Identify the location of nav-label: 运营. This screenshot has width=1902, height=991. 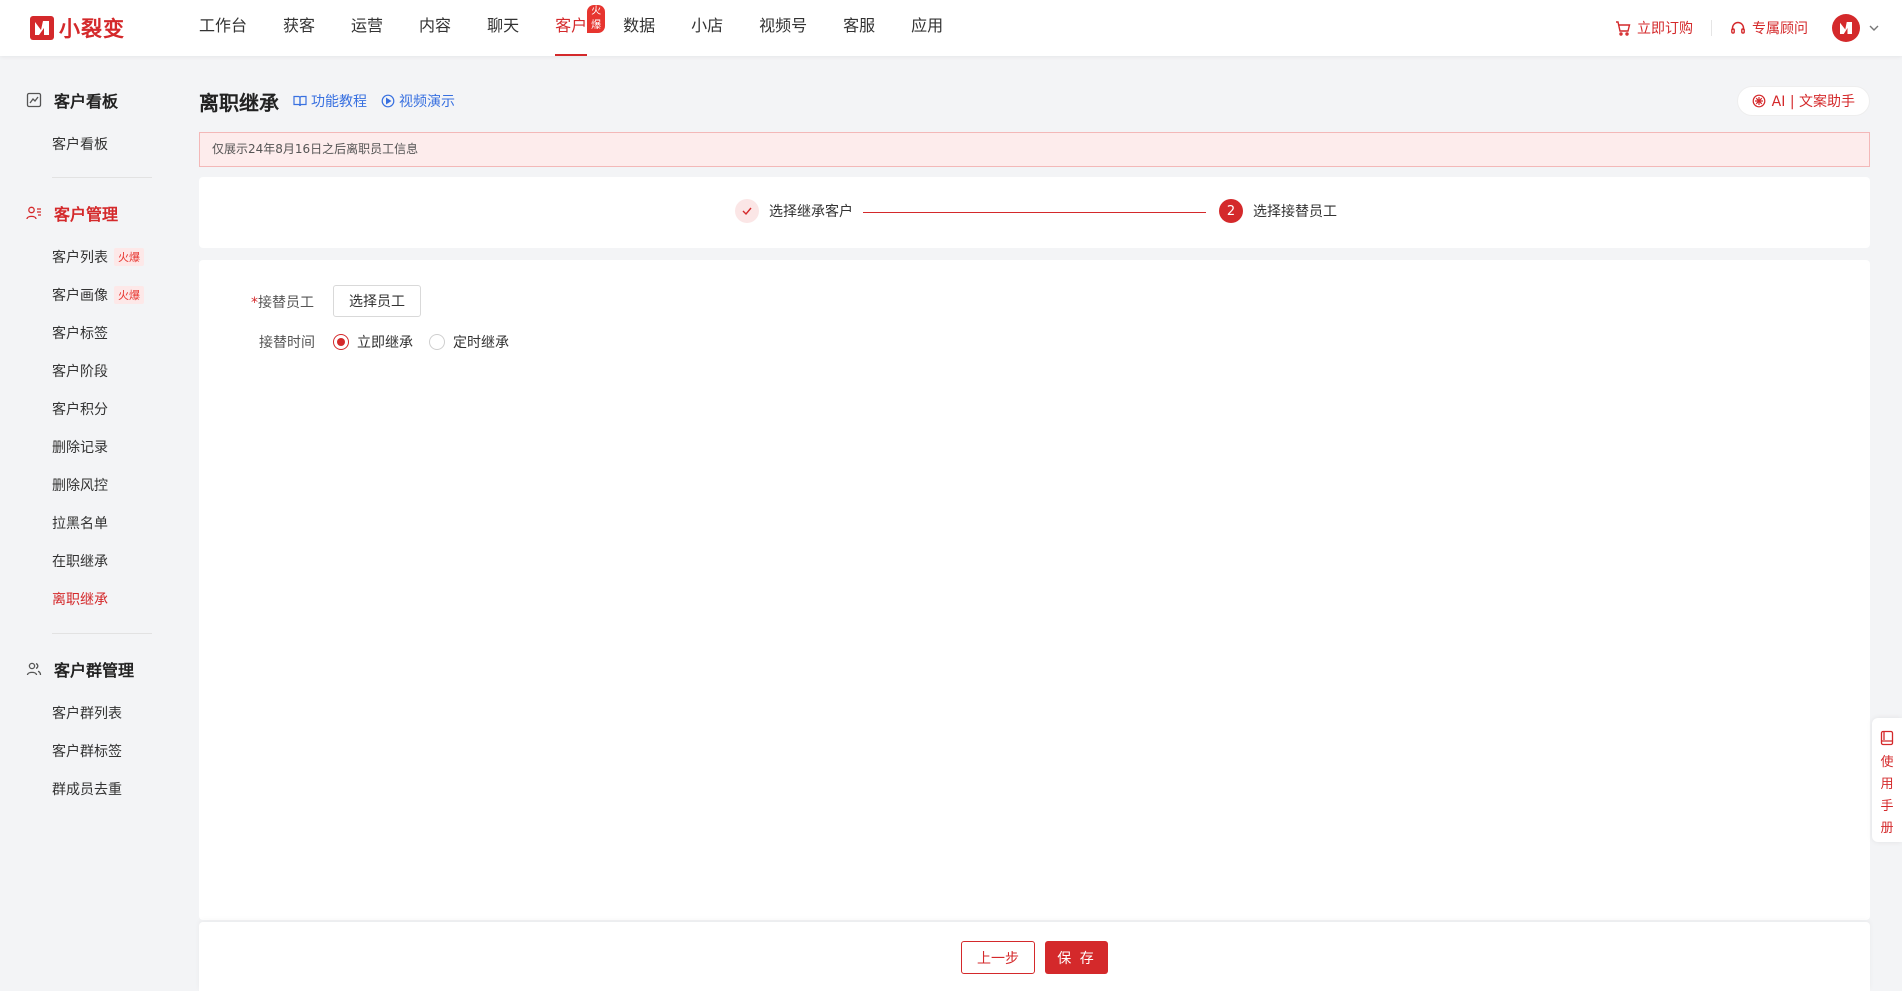
(367, 25).